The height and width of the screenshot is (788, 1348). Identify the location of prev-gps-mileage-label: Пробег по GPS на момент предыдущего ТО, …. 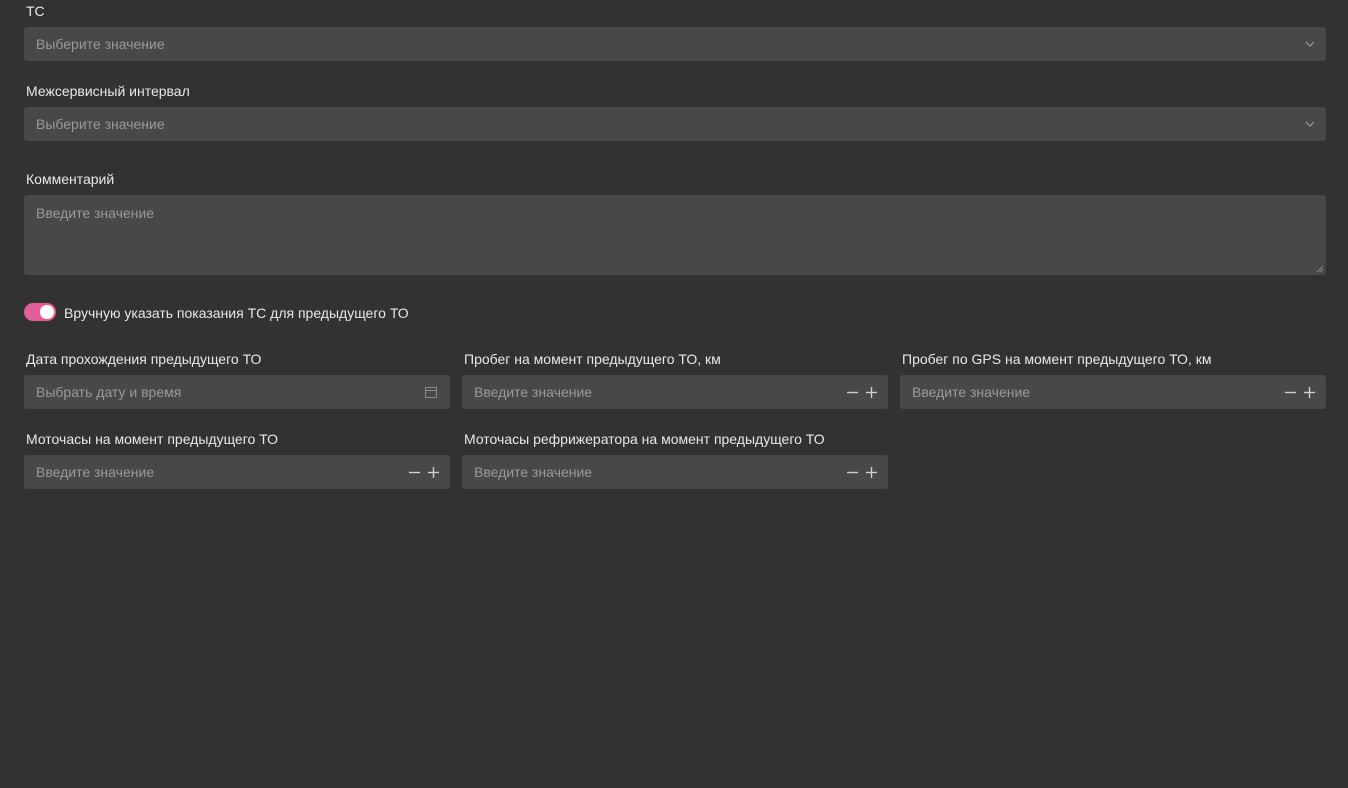
(1057, 359).